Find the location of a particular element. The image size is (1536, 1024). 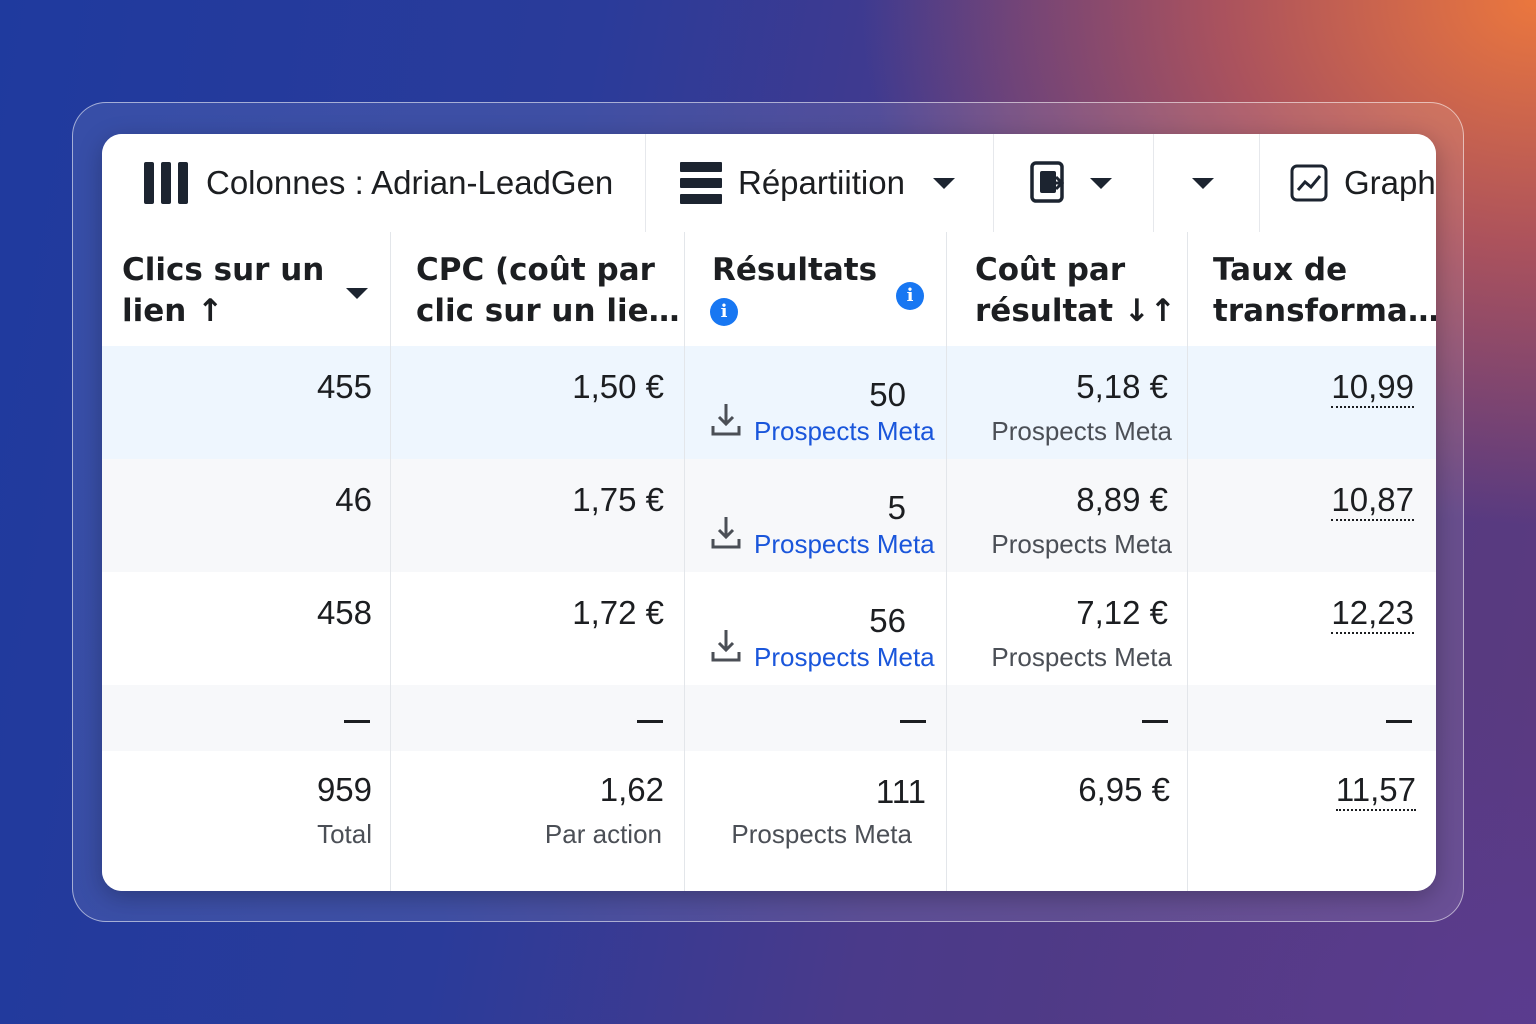

clicks-value: 455 is located at coordinates (344, 386).